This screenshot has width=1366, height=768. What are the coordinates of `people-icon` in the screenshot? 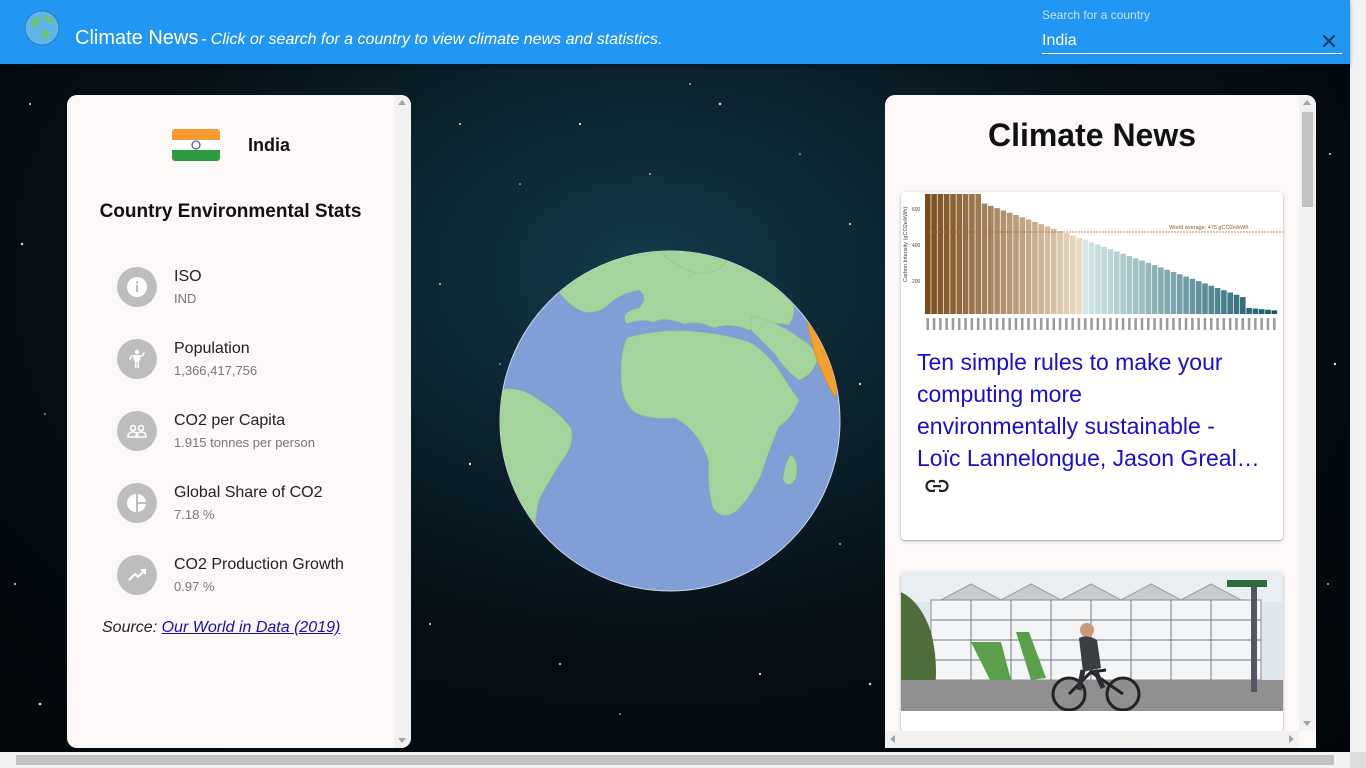 It's located at (137, 431).